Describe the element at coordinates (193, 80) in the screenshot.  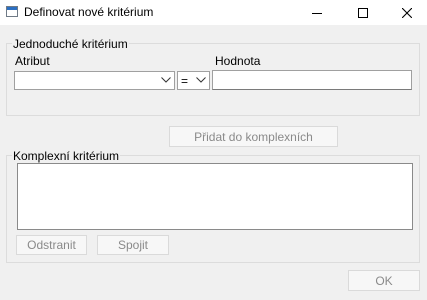
I see `operator-combobox: =` at that location.